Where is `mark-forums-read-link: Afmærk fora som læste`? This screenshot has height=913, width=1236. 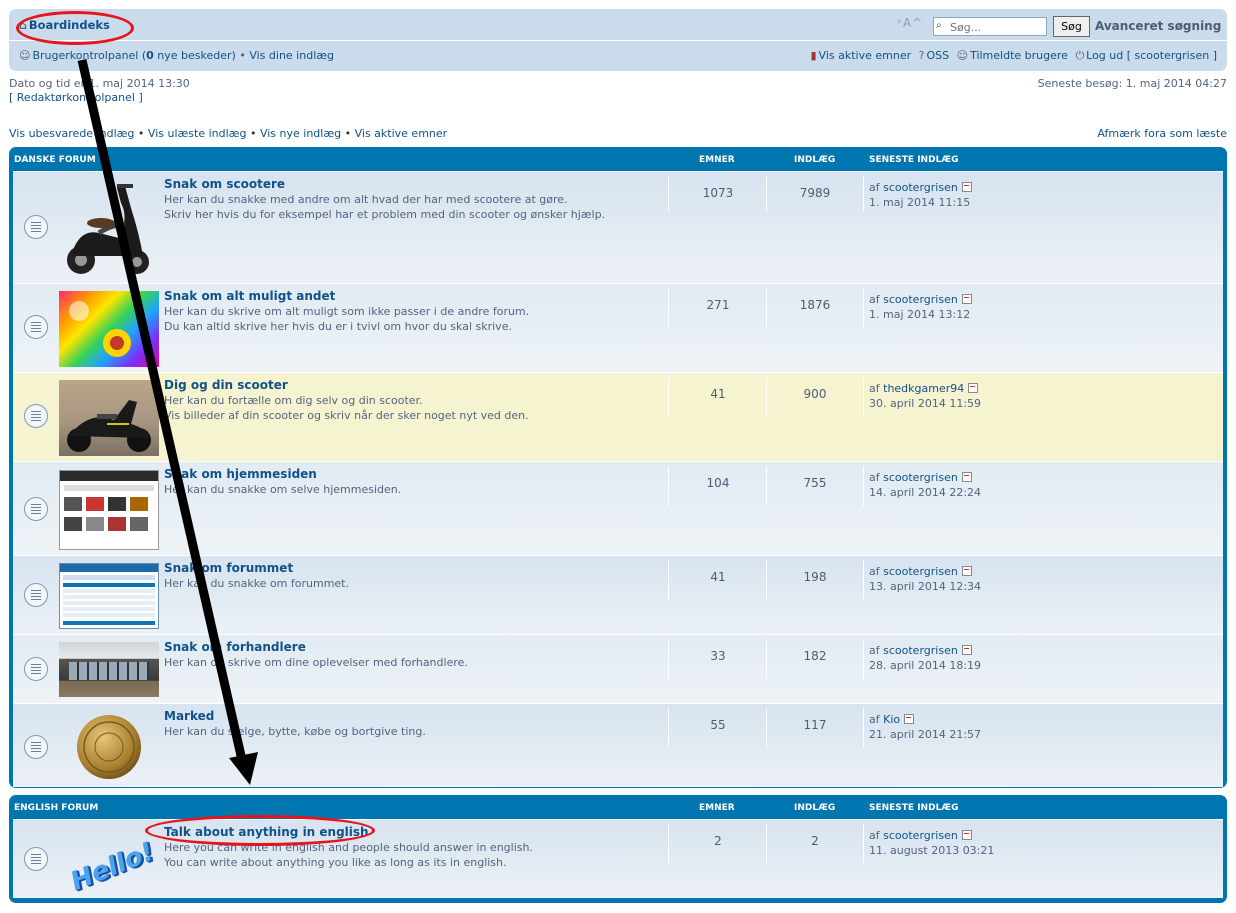 mark-forums-read-link: Afmærk fora som læste is located at coordinates (1162, 133).